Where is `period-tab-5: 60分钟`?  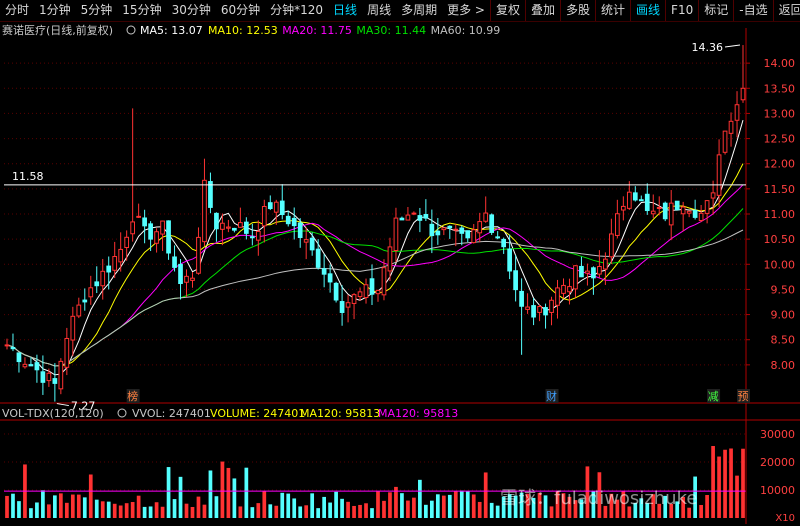
period-tab-5: 60分钟 is located at coordinates (240, 10).